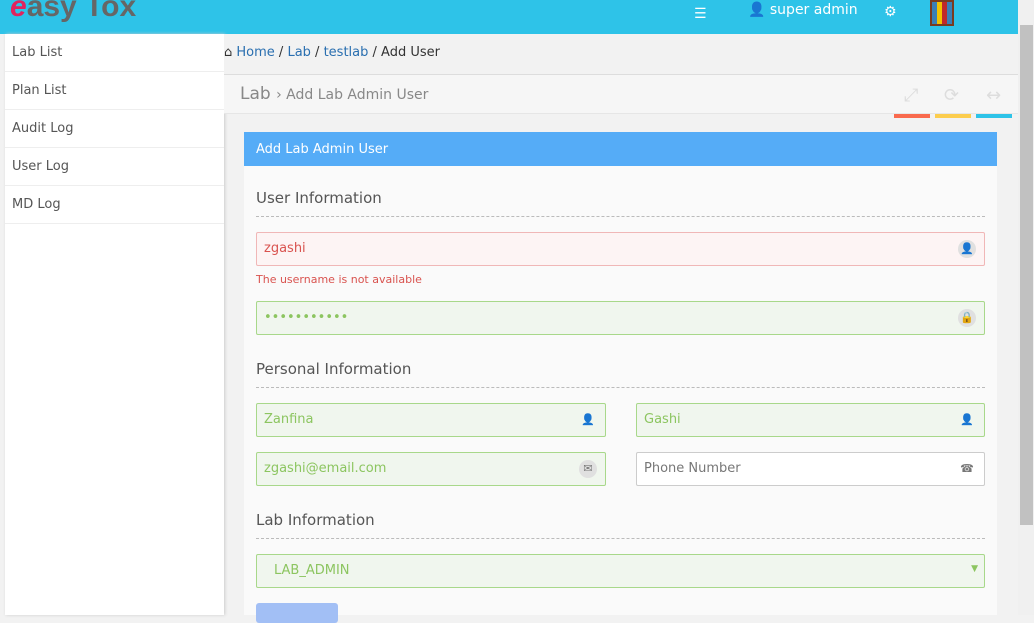  Describe the element at coordinates (810, 420) in the screenshot. I see `last-name-input: Gashi 👤` at that location.